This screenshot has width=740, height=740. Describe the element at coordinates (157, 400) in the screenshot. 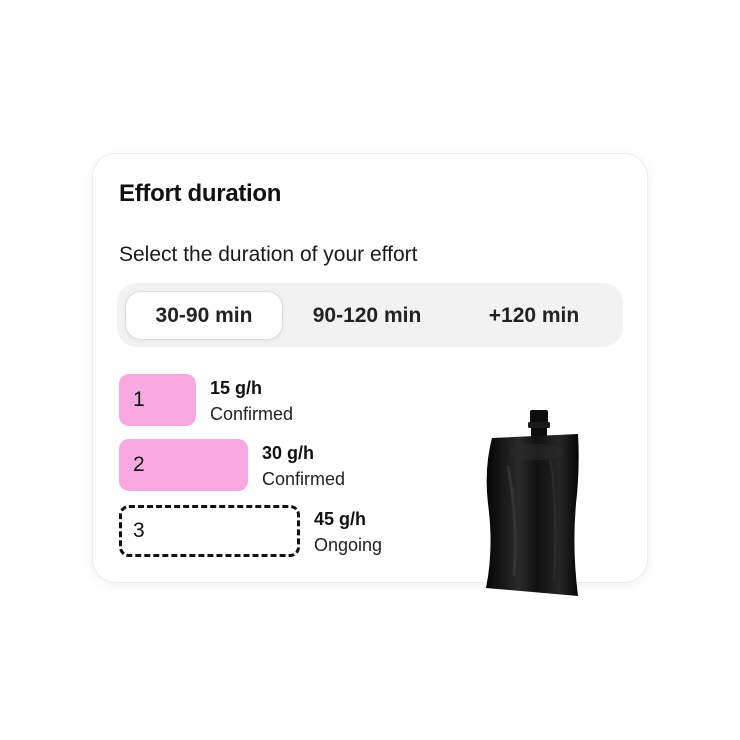

I see `step-1-box: 1` at that location.